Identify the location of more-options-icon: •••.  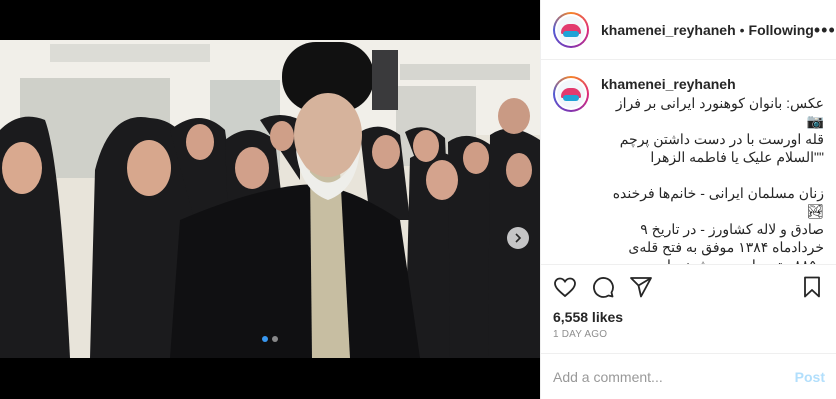
(825, 30).